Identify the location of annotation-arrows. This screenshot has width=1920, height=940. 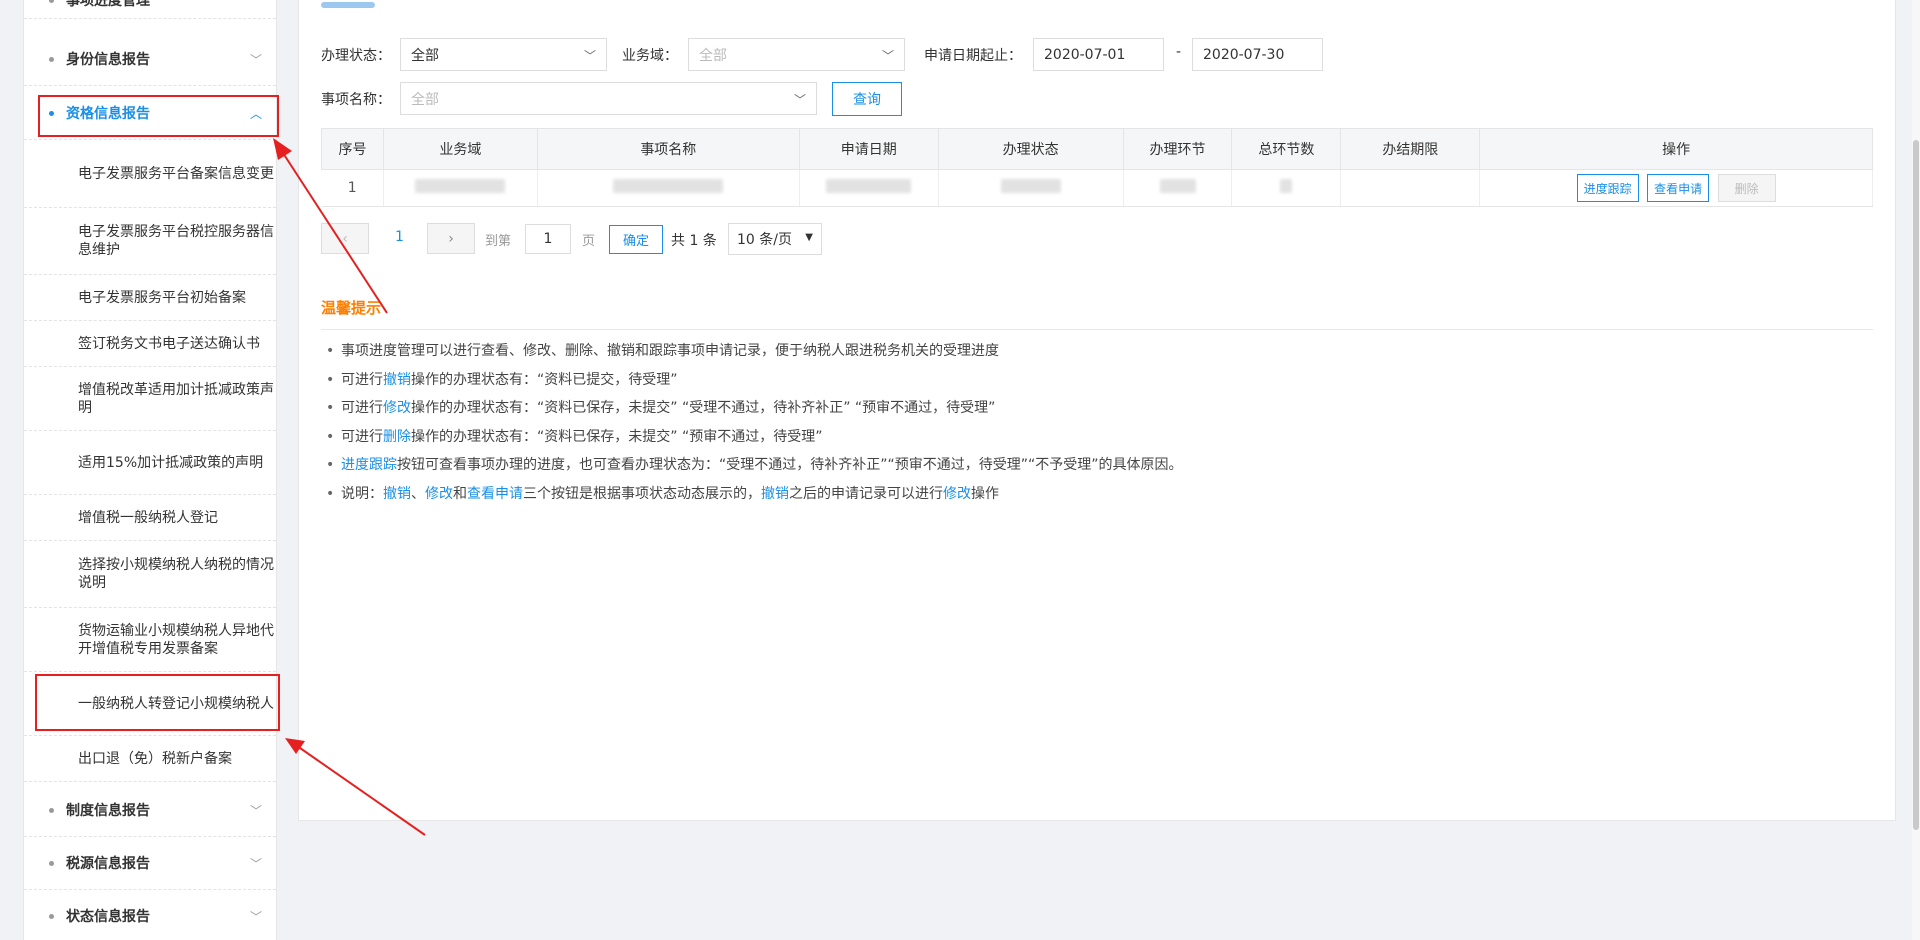
(349, 487).